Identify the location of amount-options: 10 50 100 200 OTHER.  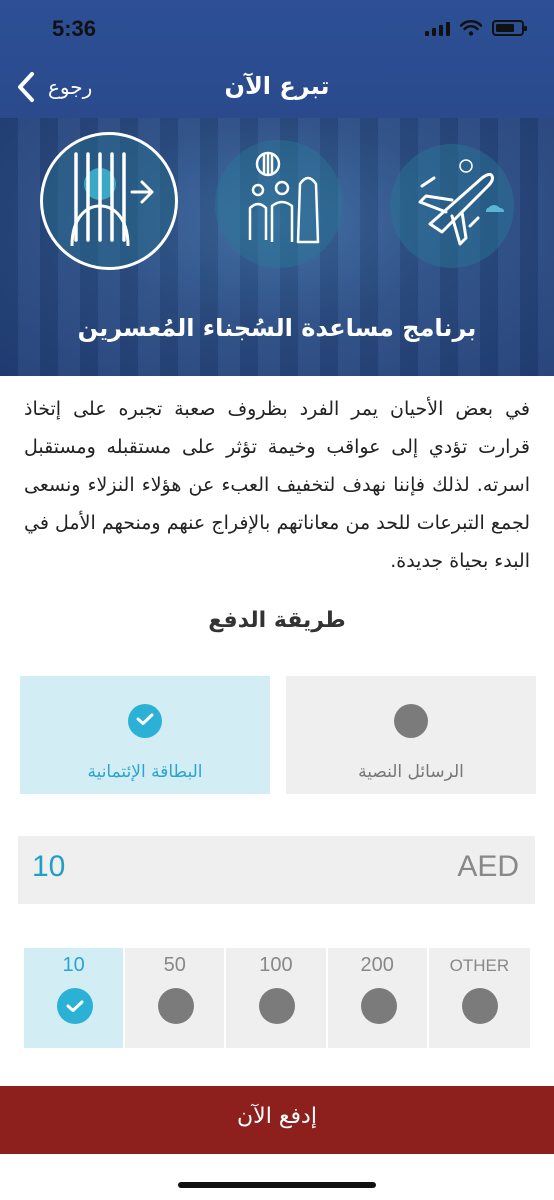
(277, 998).